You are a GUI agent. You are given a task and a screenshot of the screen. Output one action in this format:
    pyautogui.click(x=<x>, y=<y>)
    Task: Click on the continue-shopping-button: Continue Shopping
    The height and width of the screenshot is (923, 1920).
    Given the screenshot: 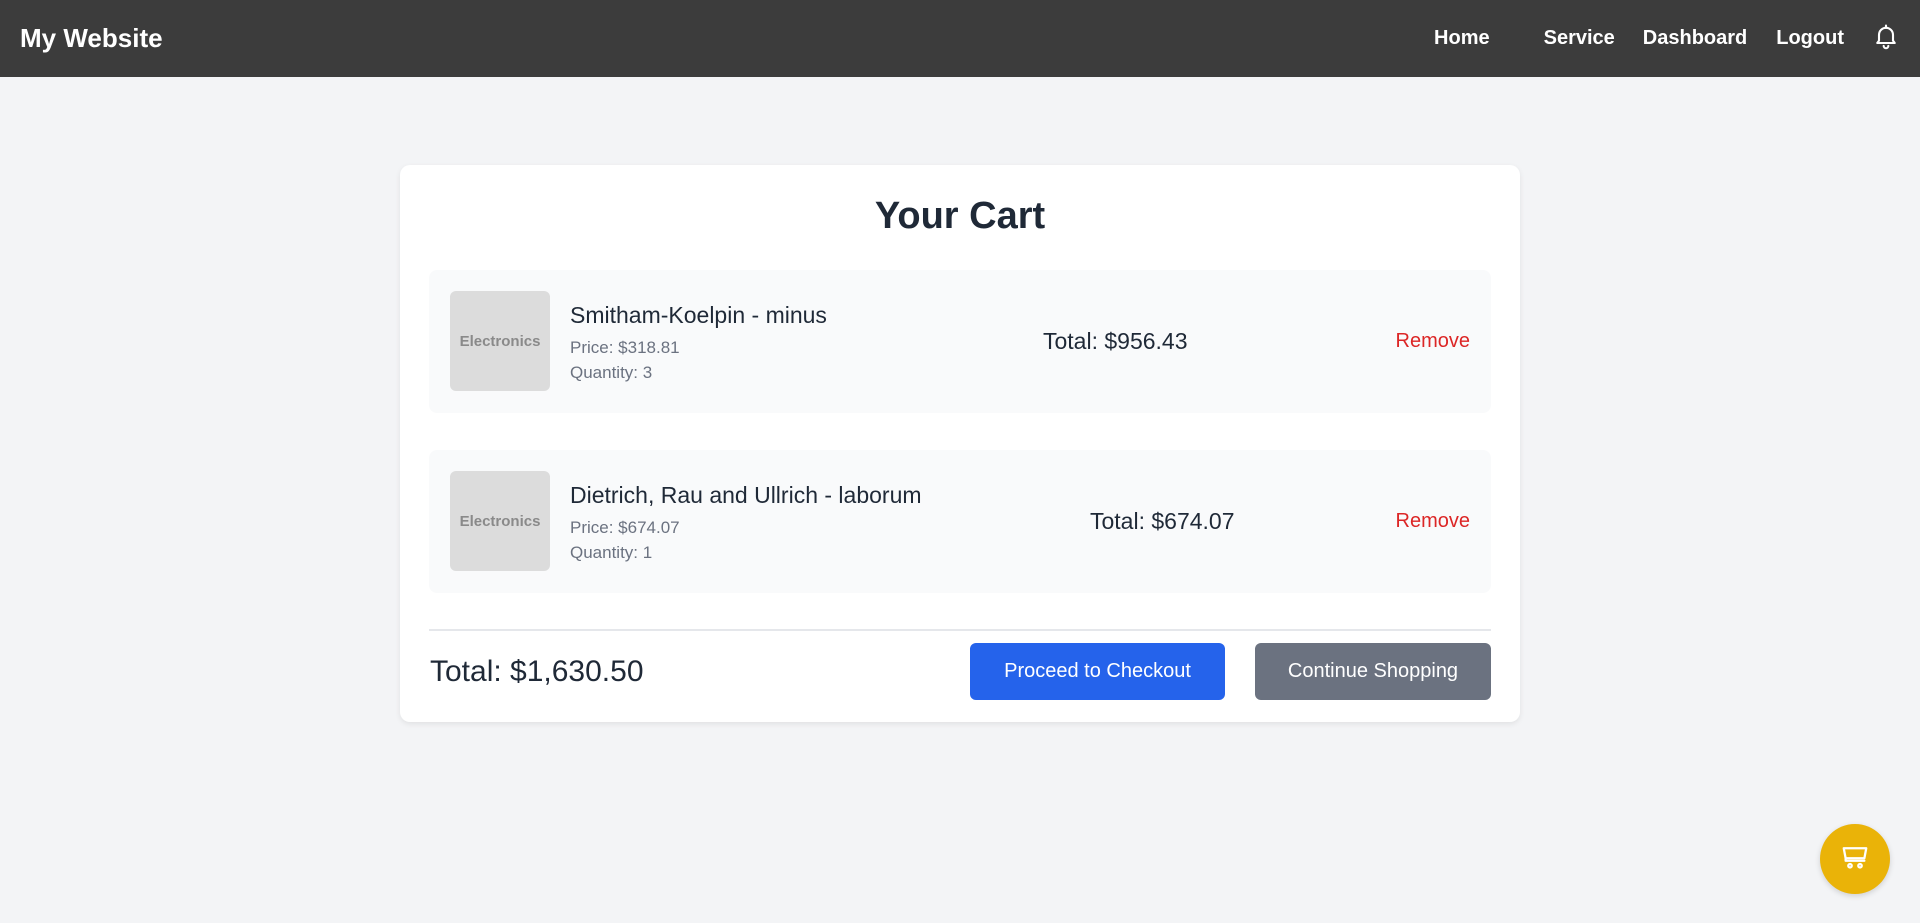 What is the action you would take?
    pyautogui.click(x=1373, y=671)
    